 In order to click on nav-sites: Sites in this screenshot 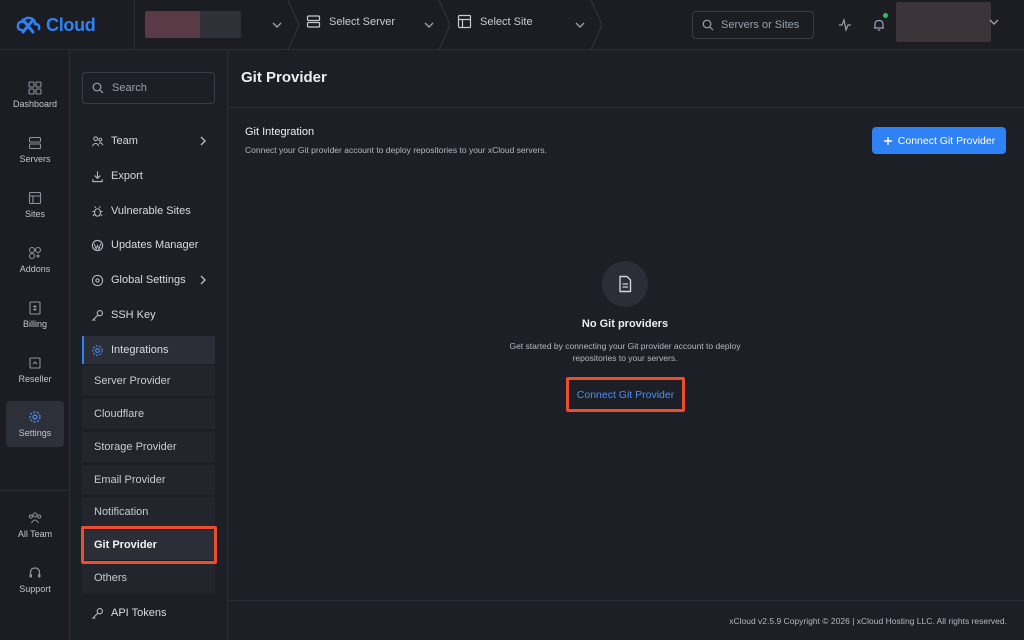, I will do `click(35, 205)`.